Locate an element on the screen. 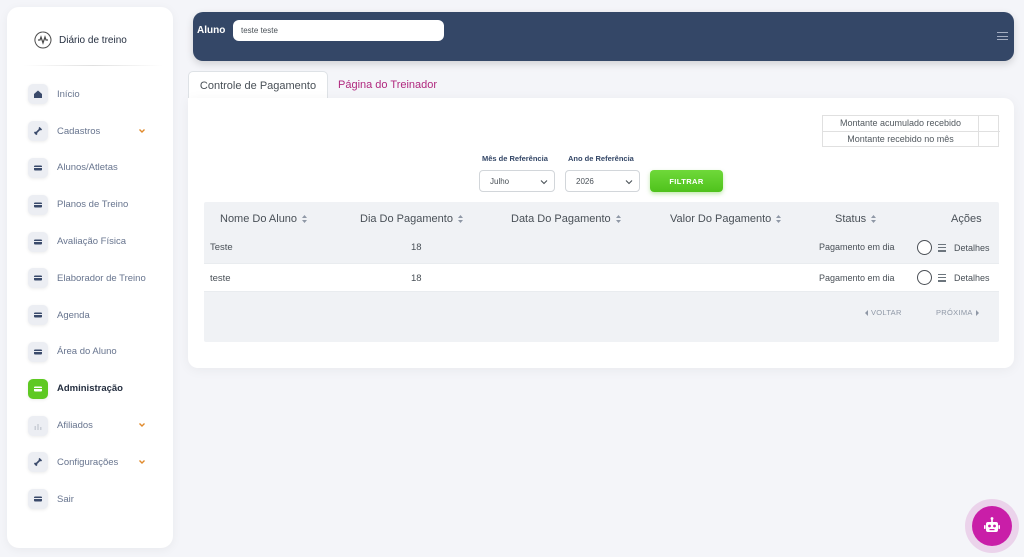 This screenshot has height=557, width=1024. student-label: Aluno is located at coordinates (211, 30).